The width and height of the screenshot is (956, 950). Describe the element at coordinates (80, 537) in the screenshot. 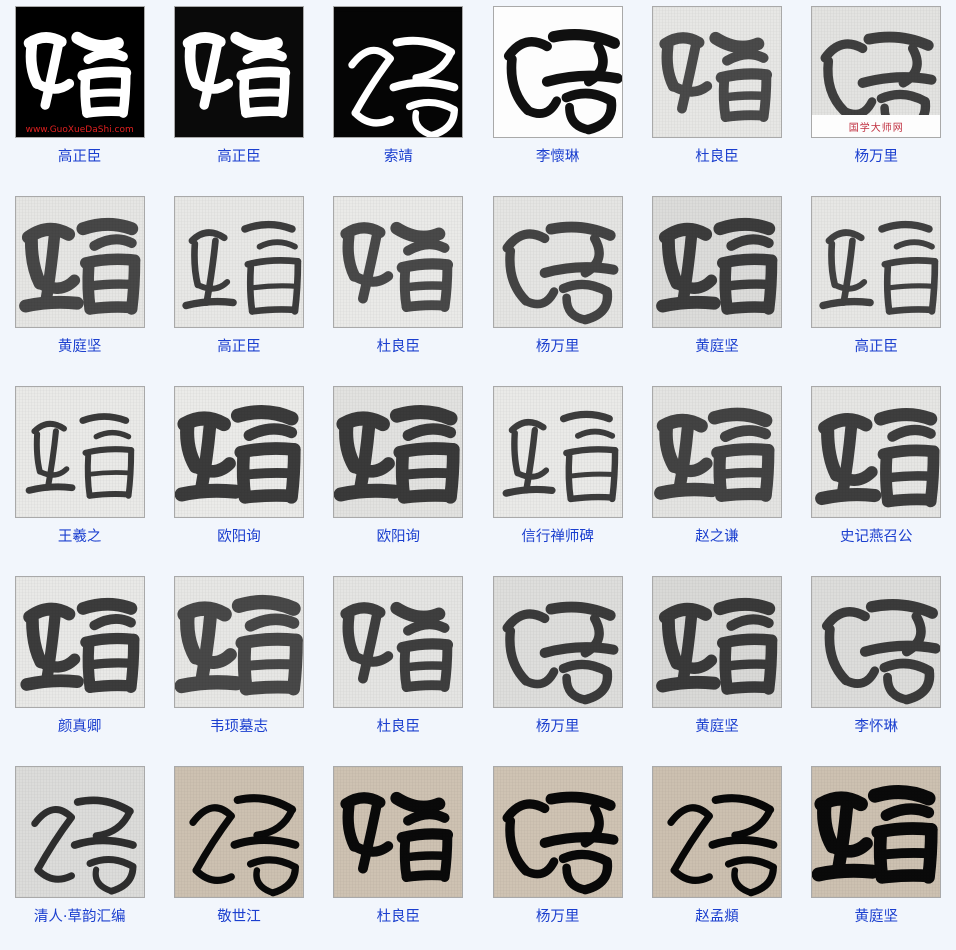

I see `calligrapher-label: 王羲之` at that location.